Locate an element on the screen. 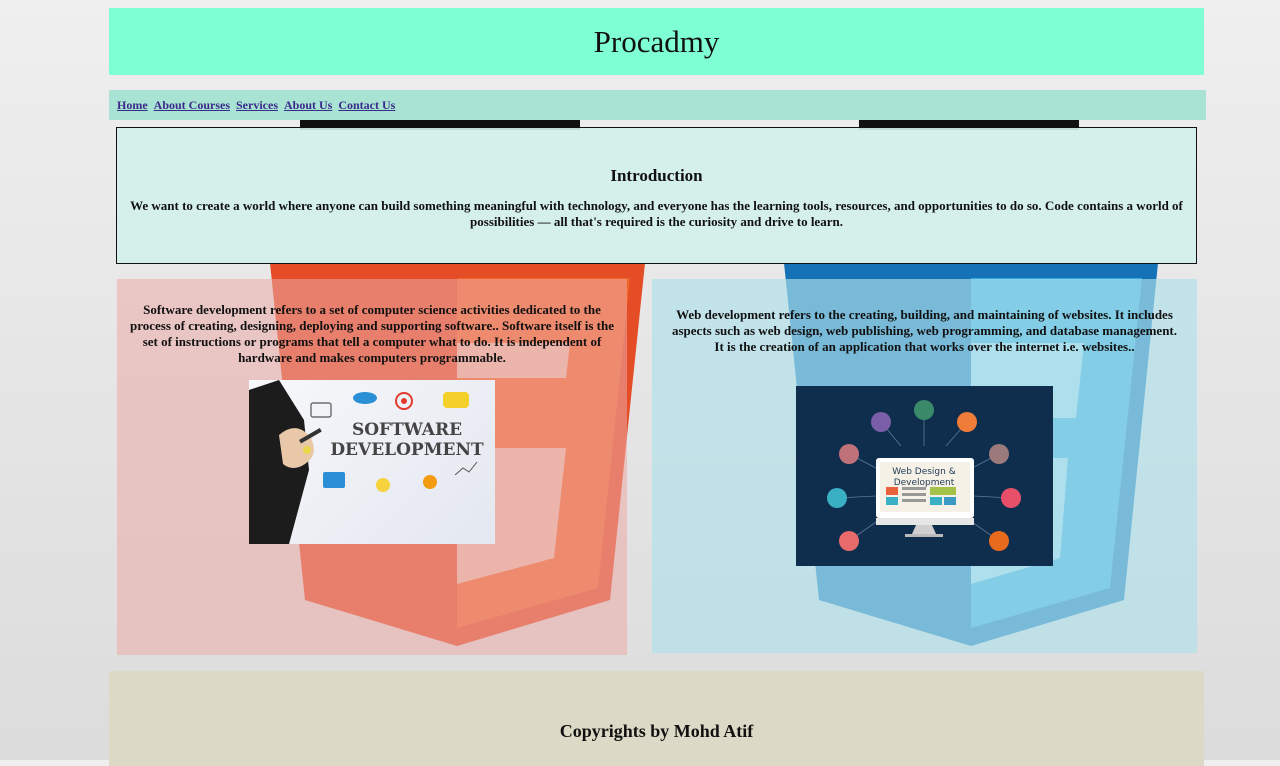 The width and height of the screenshot is (1280, 766). introduction-heading: Introduction is located at coordinates (656, 175).